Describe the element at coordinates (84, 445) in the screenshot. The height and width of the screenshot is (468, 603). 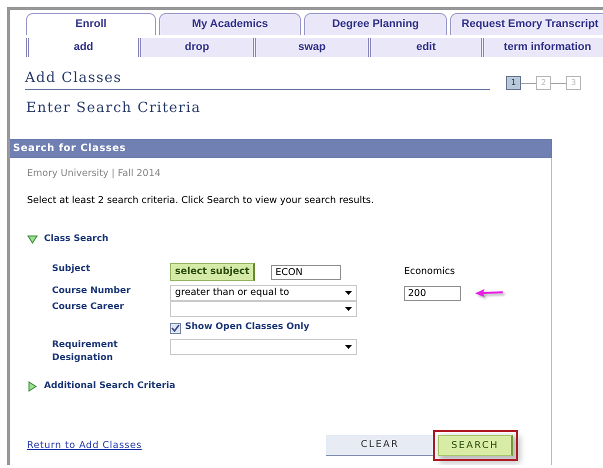
I see `return-link: Return to Add Classes` at that location.